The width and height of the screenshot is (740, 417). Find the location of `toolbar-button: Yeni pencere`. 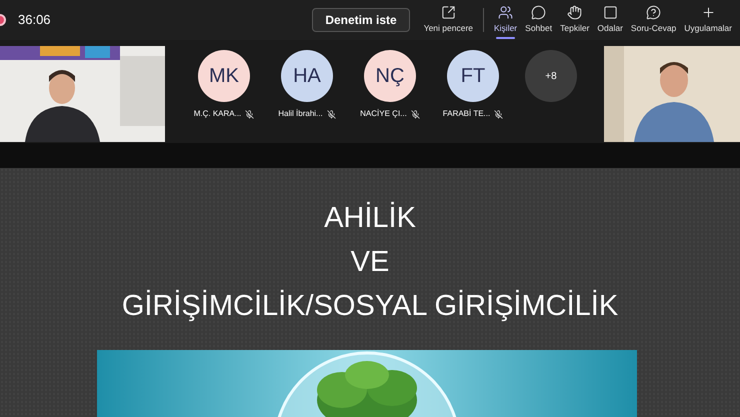

toolbar-button: Yeni pencere is located at coordinates (448, 20).